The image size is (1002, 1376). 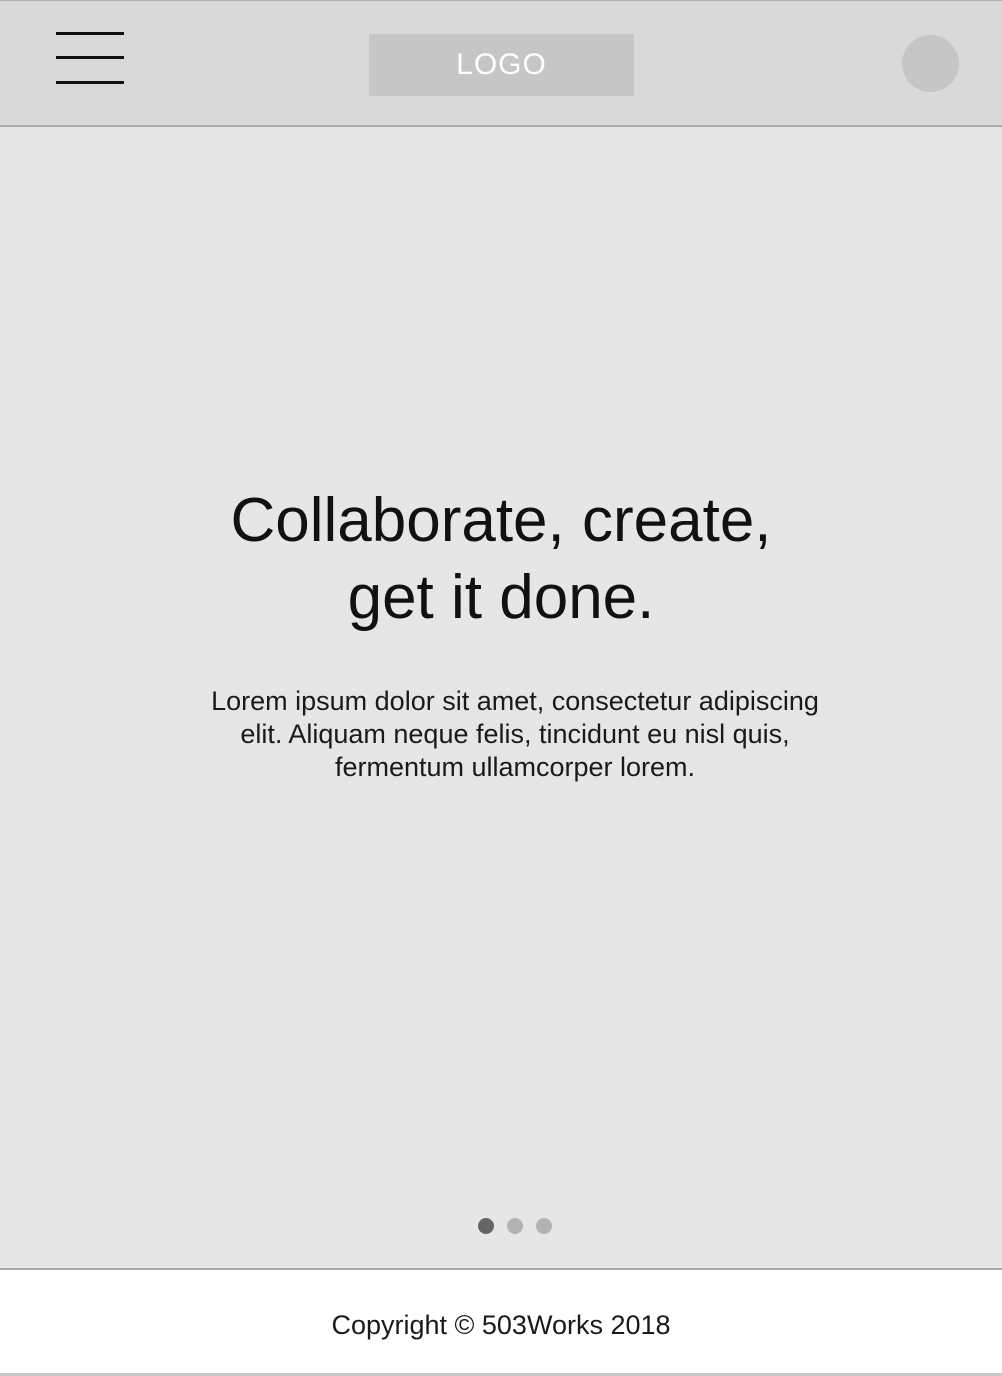 I want to click on site-footer: Copyright © 503Works 2018, so click(x=501, y=1322).